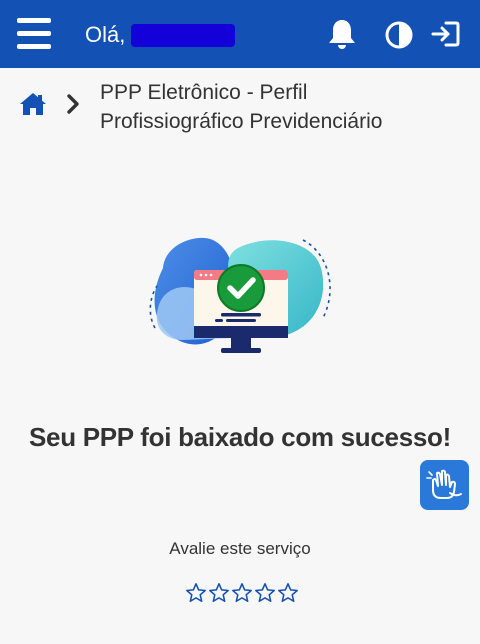 The height and width of the screenshot is (644, 480). I want to click on success-message: Seu PPP foi baixado com sucesso!, so click(240, 437).